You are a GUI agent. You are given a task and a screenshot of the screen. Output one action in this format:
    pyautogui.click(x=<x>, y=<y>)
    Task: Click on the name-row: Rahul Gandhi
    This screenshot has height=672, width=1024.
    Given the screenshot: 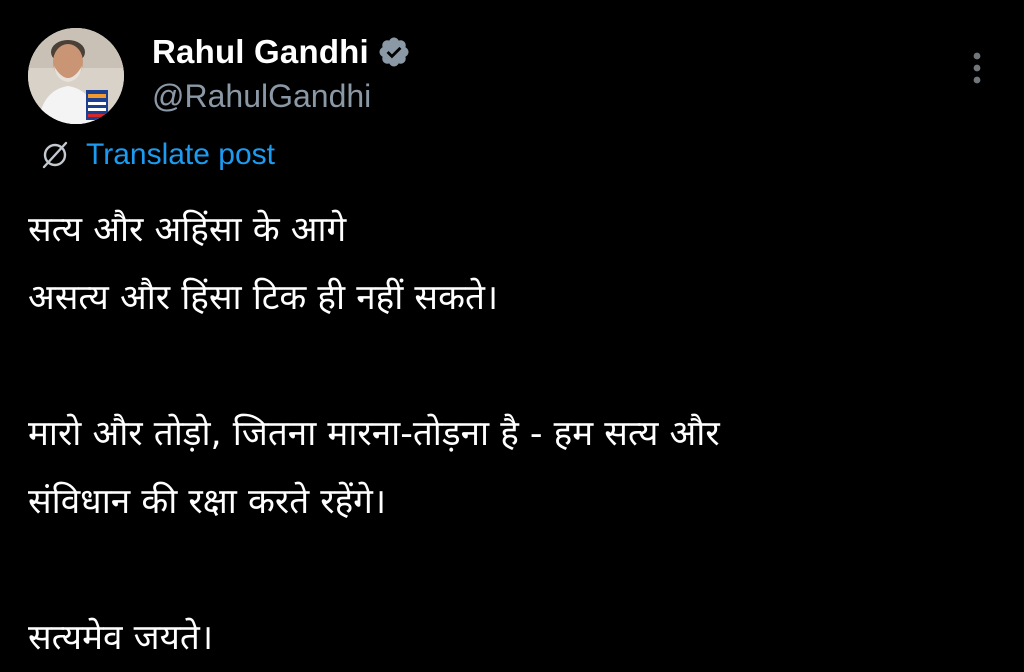 What is the action you would take?
    pyautogui.click(x=281, y=52)
    